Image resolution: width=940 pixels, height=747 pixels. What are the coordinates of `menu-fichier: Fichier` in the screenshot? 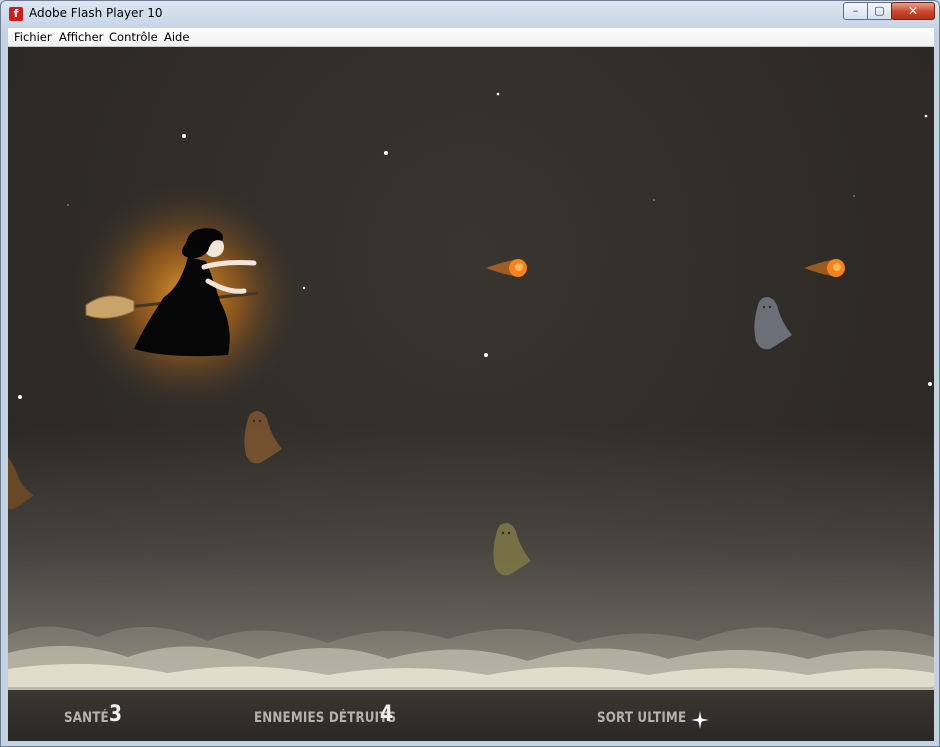 It's located at (33, 37).